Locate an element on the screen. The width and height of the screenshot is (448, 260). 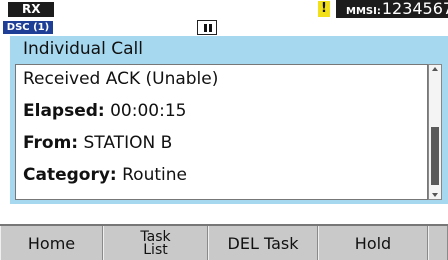
elapsed-line: Elapsed: 00:00:15 is located at coordinates (104, 111).